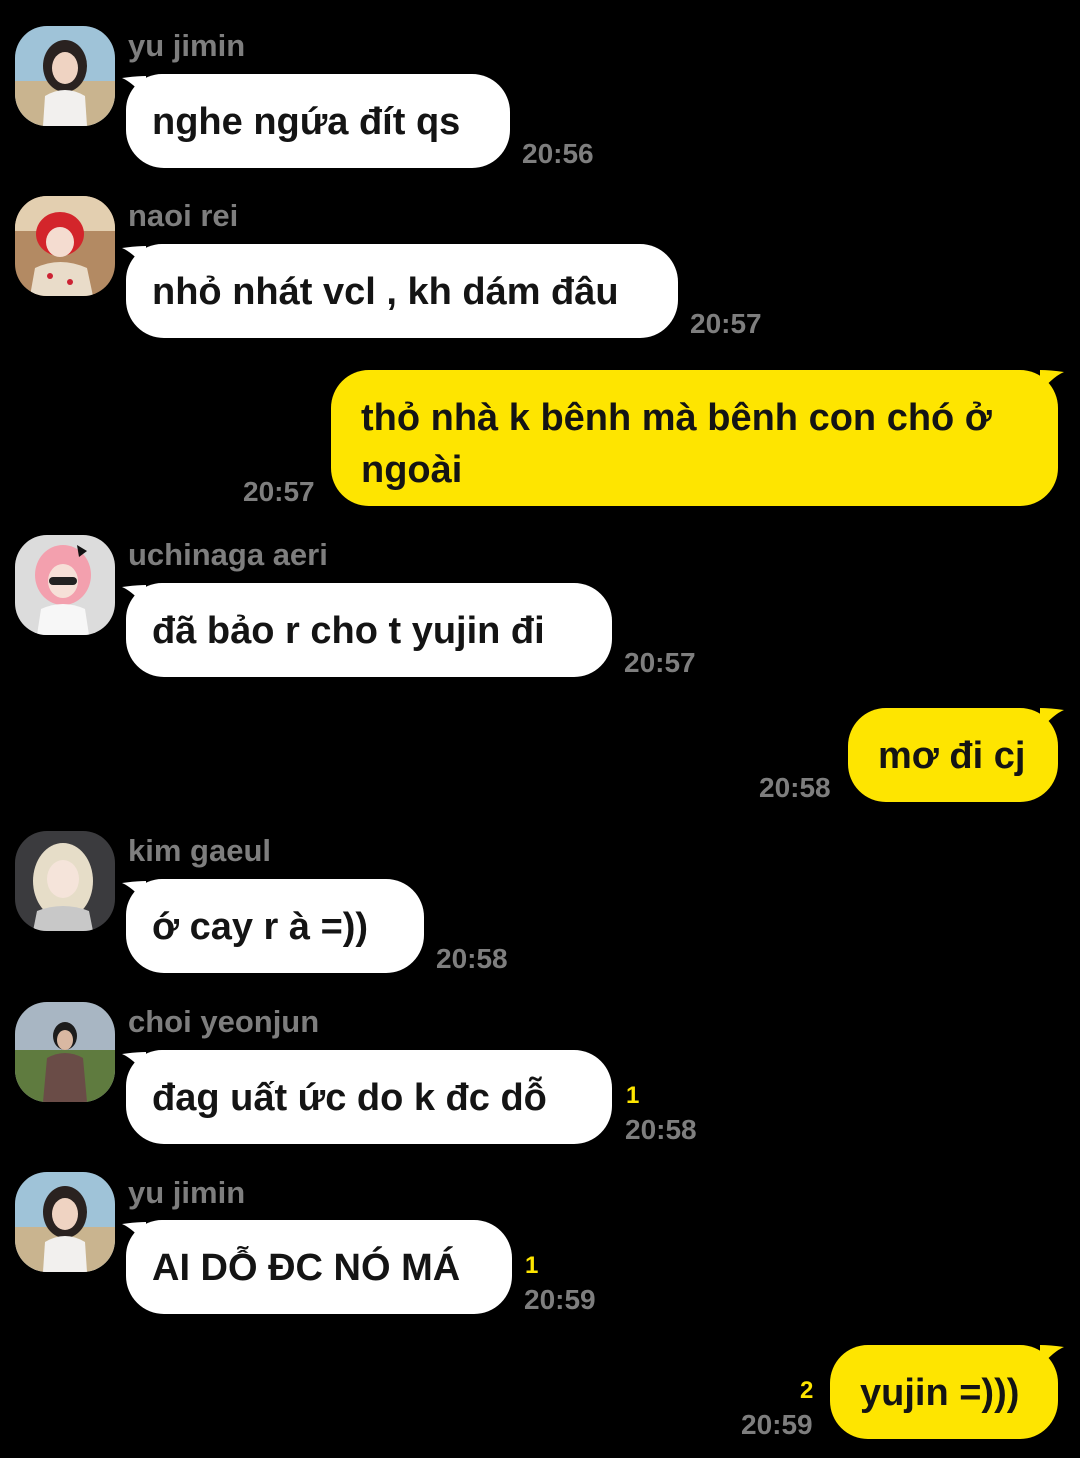 The width and height of the screenshot is (1080, 1458). What do you see at coordinates (275, 926) in the screenshot?
I see `message-bubble: ớ cay r à =))` at bounding box center [275, 926].